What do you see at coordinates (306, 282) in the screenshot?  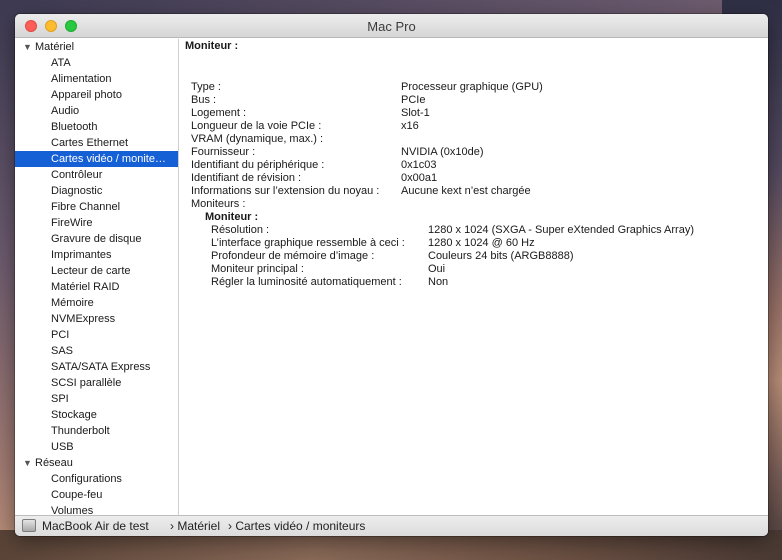 I see `monitor-property-label: Régler la luminosité automatiquement :` at bounding box center [306, 282].